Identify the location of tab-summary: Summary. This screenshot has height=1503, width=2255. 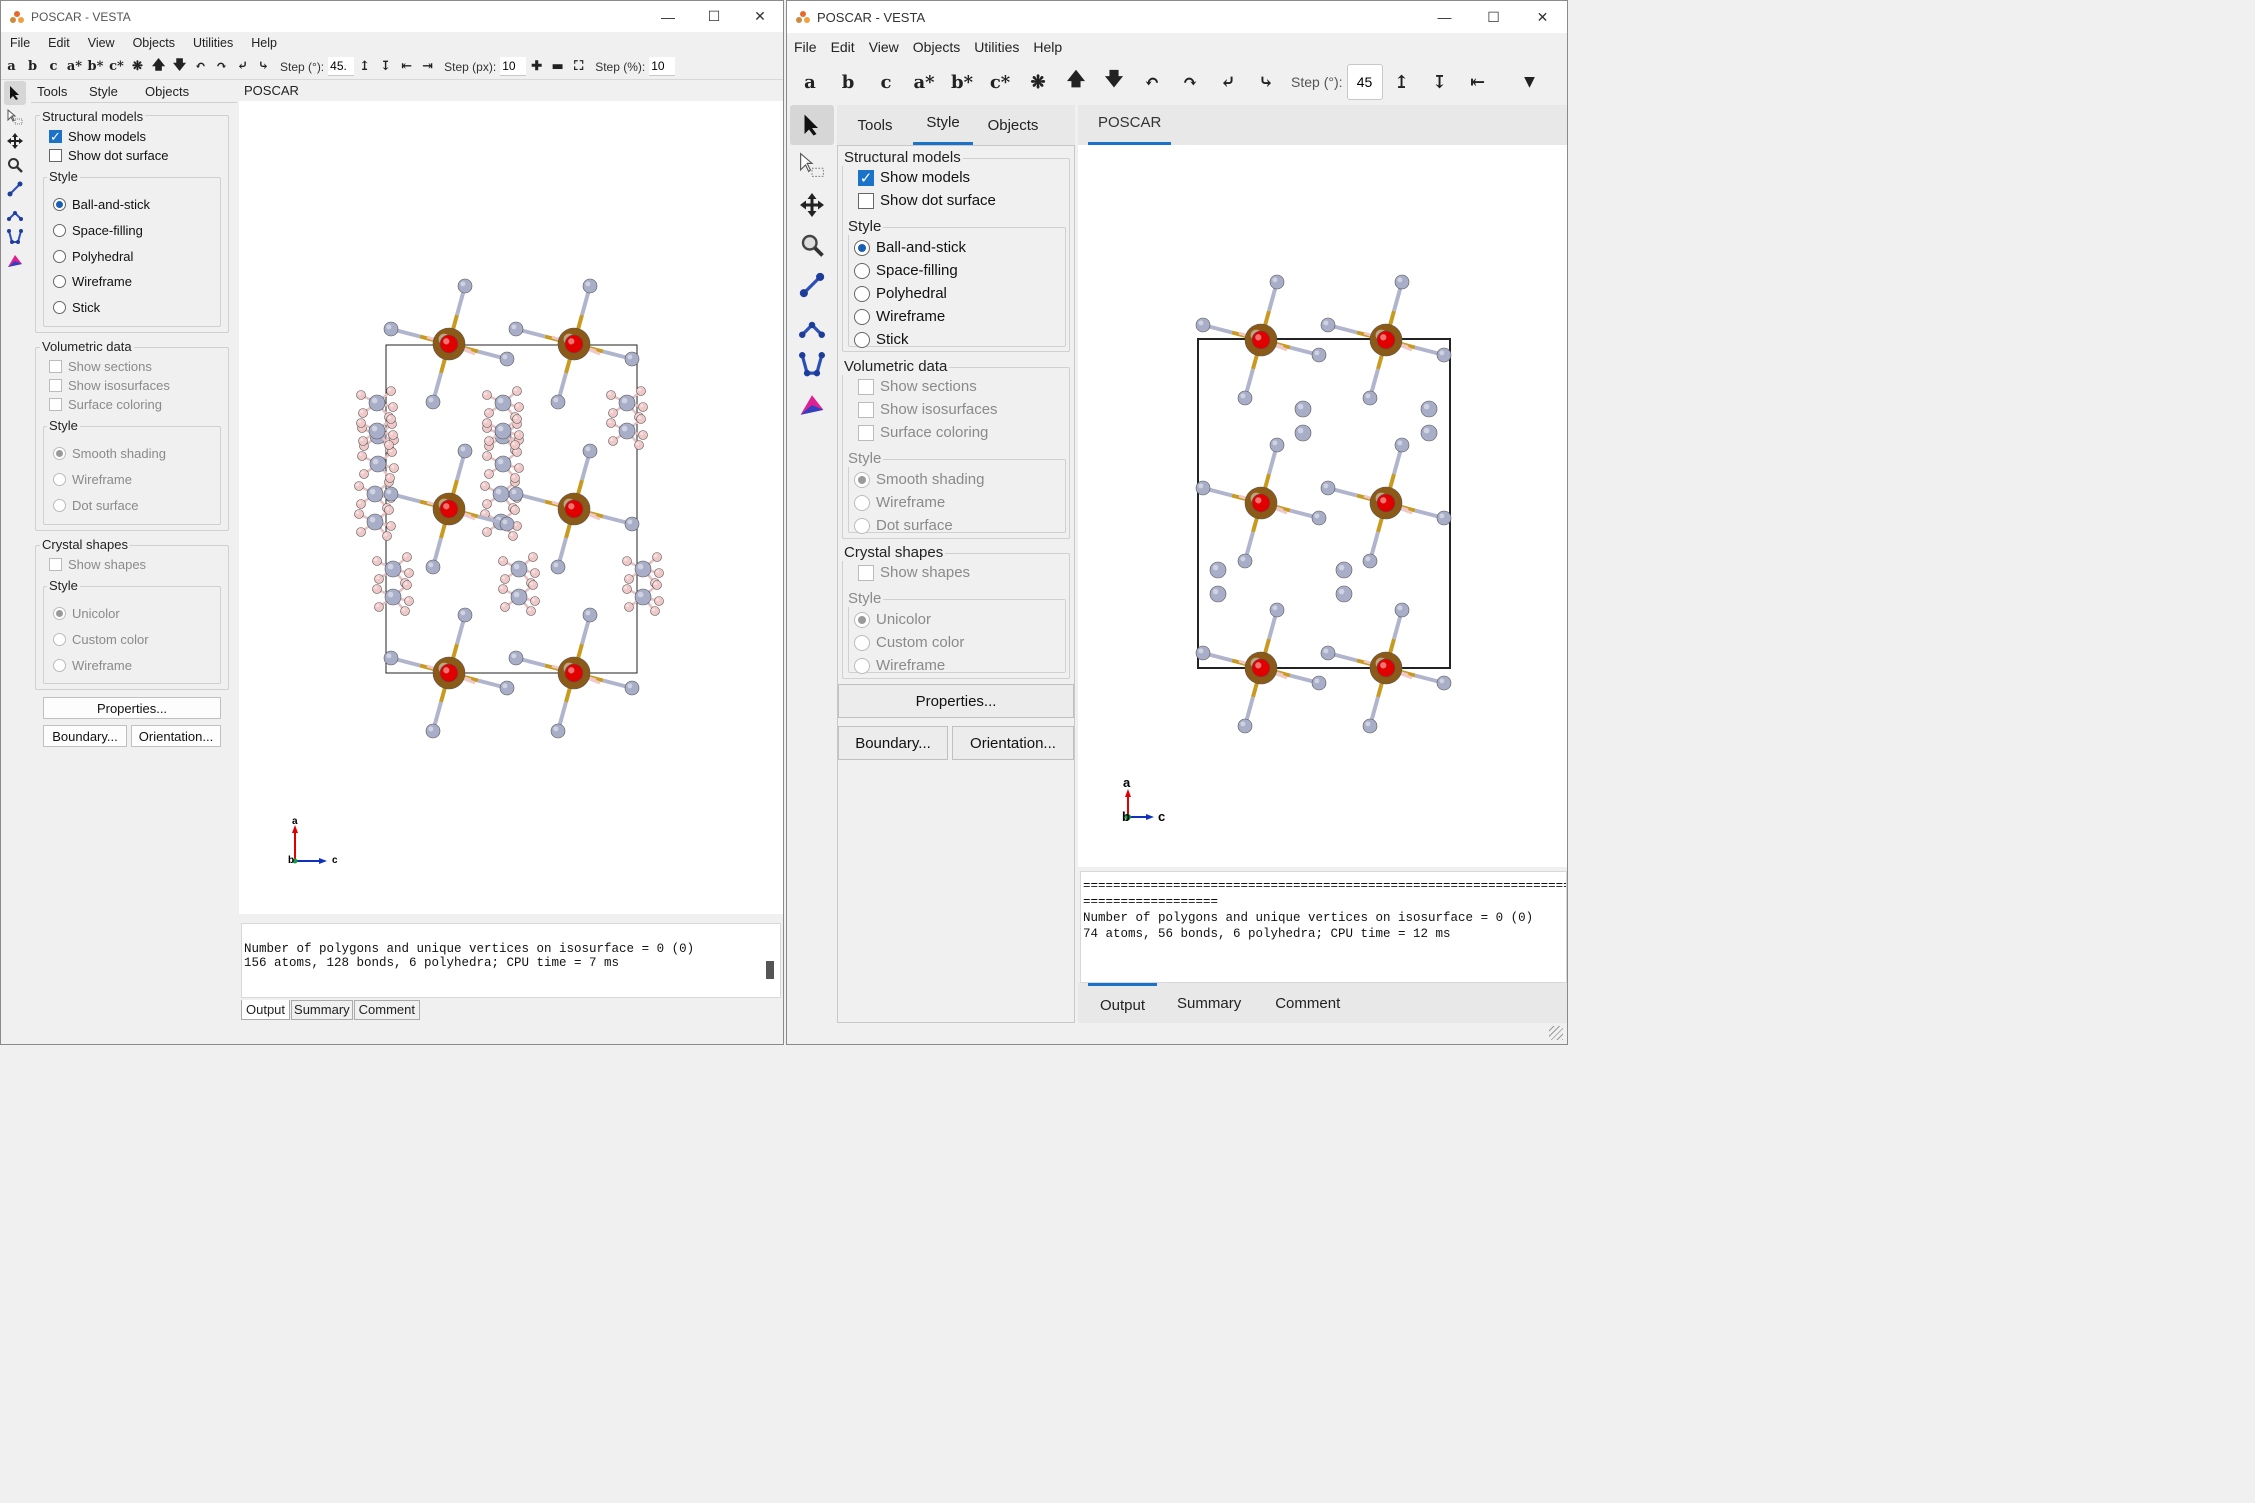
(322, 1010).